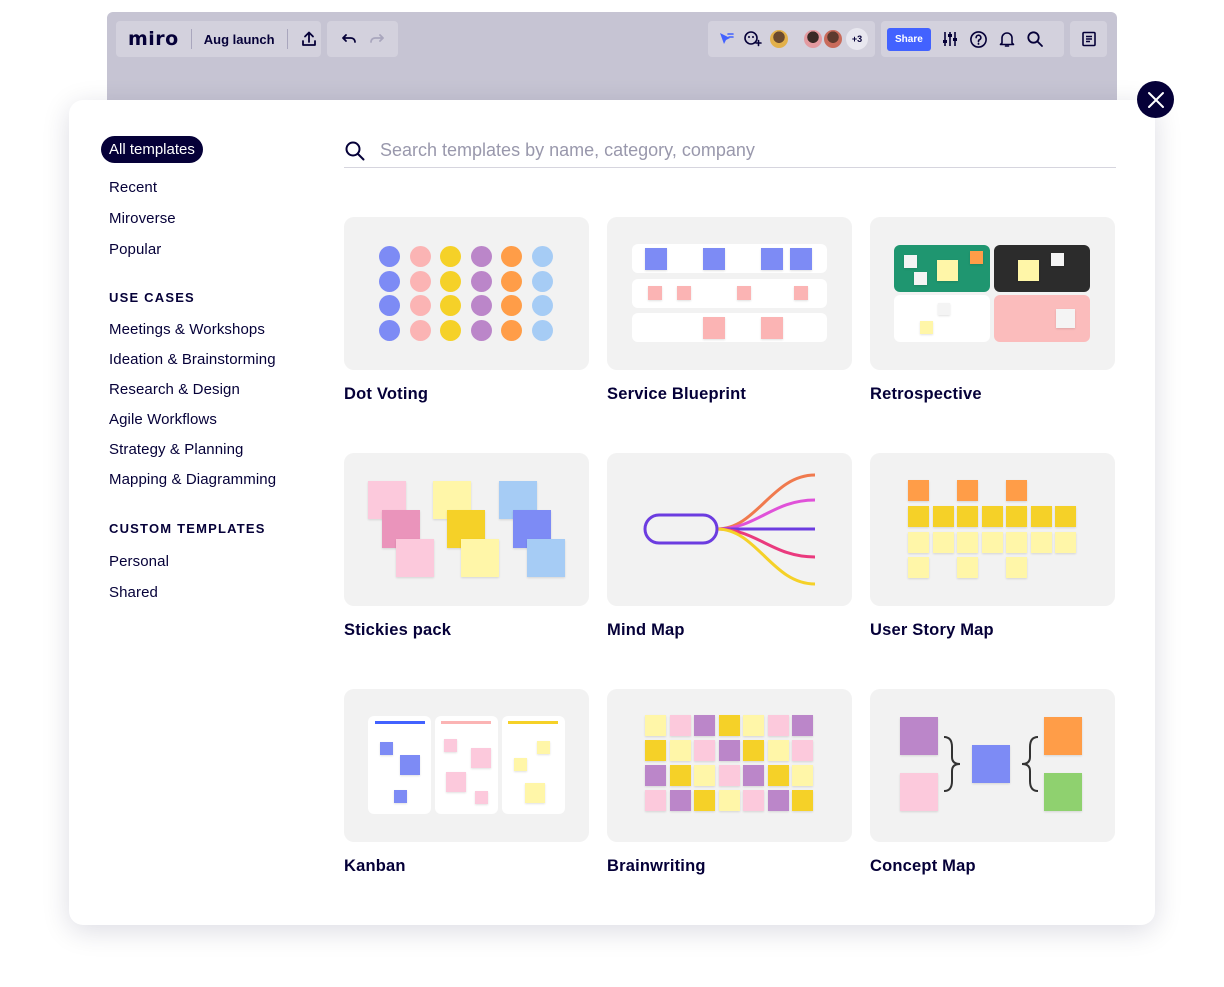  What do you see at coordinates (239, 39) in the screenshot?
I see `board-name: Aug launch` at bounding box center [239, 39].